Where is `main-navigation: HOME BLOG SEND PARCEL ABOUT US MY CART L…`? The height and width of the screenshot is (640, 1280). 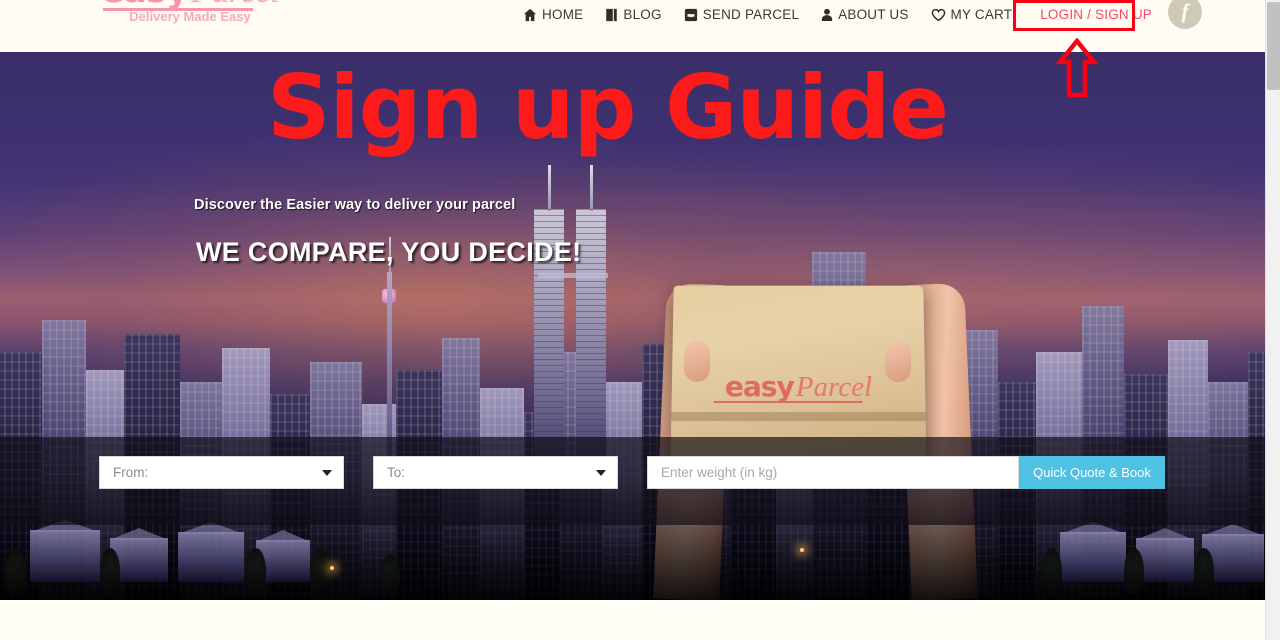
main-navigation: HOME BLOG SEND PARCEL ABOUT US MY CART L… is located at coordinates (840, 15).